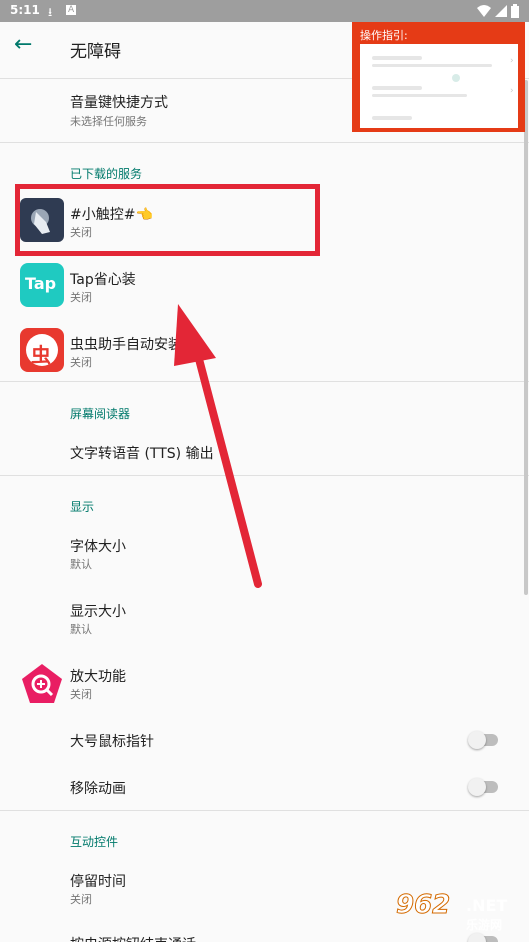 This screenshot has height=942, width=529. I want to click on watermark-logo: 962 .NET 乐游网, so click(459, 913).